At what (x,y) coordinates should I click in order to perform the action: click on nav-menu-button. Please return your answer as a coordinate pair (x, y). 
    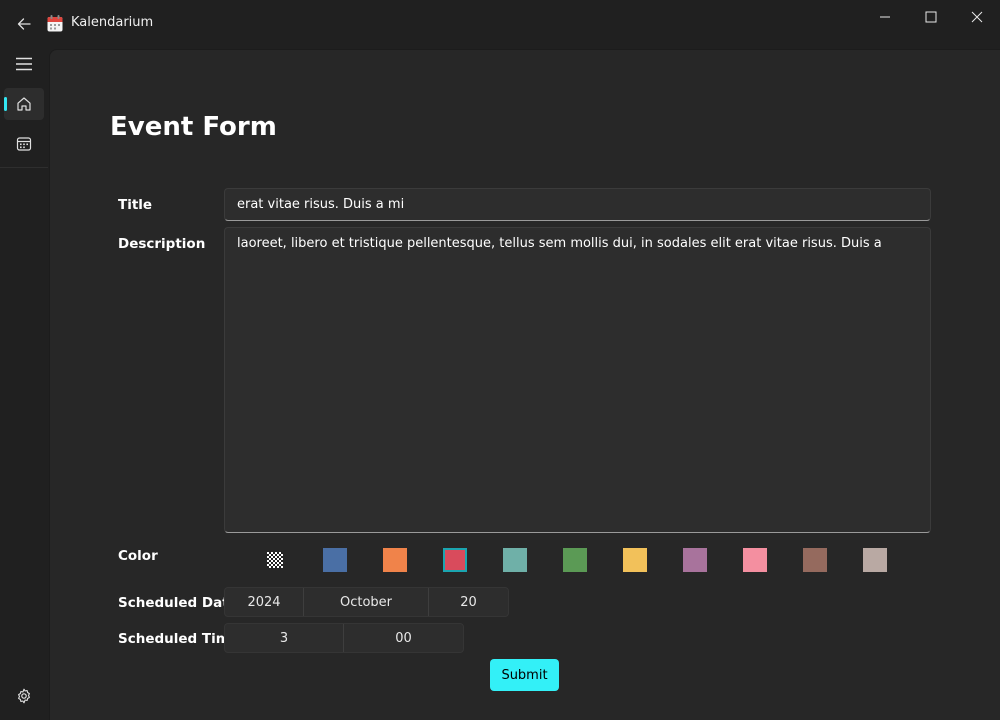
    Looking at the image, I should click on (24, 64).